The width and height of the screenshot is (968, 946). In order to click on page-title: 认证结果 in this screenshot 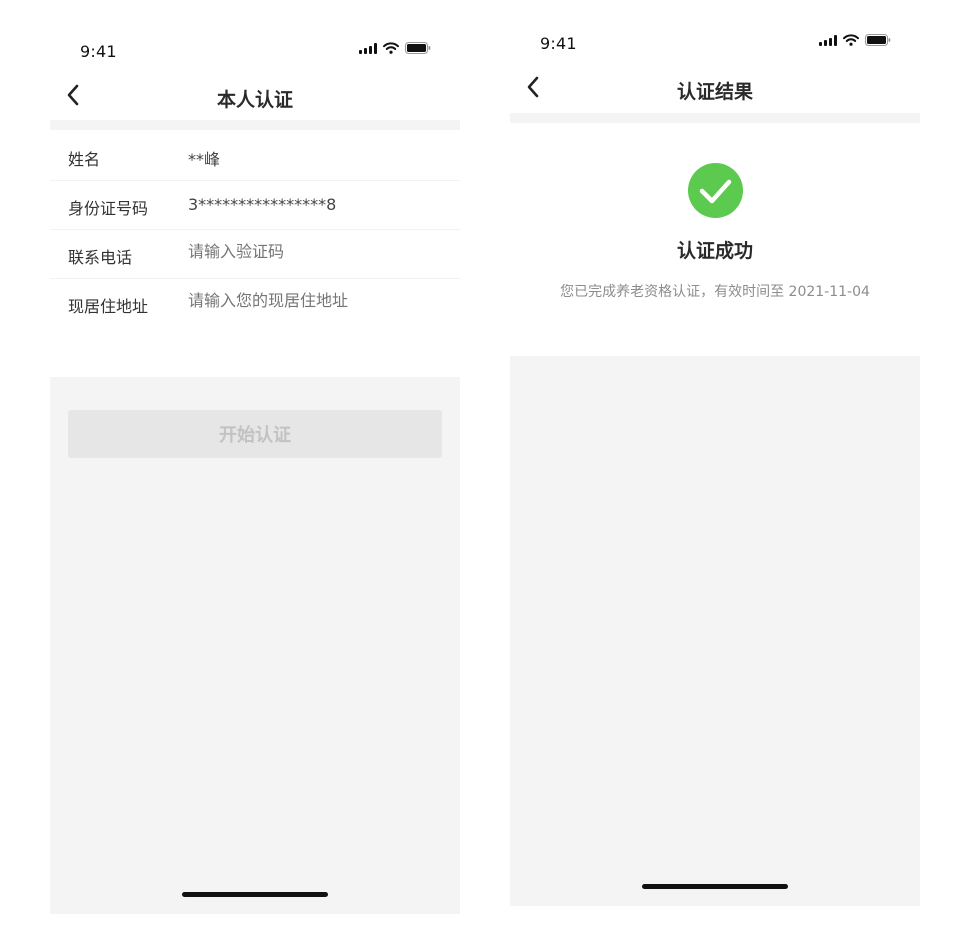, I will do `click(714, 92)`.